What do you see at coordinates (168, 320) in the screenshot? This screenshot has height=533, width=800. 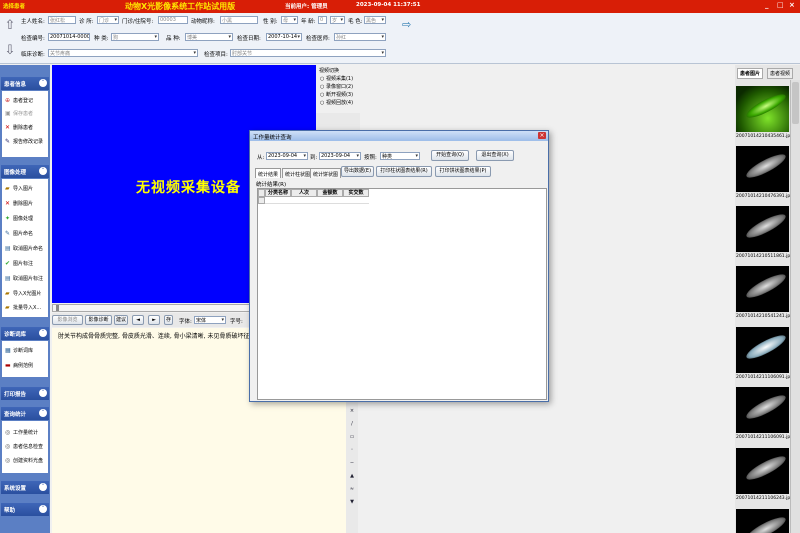 I see `save-text-button: 存` at bounding box center [168, 320].